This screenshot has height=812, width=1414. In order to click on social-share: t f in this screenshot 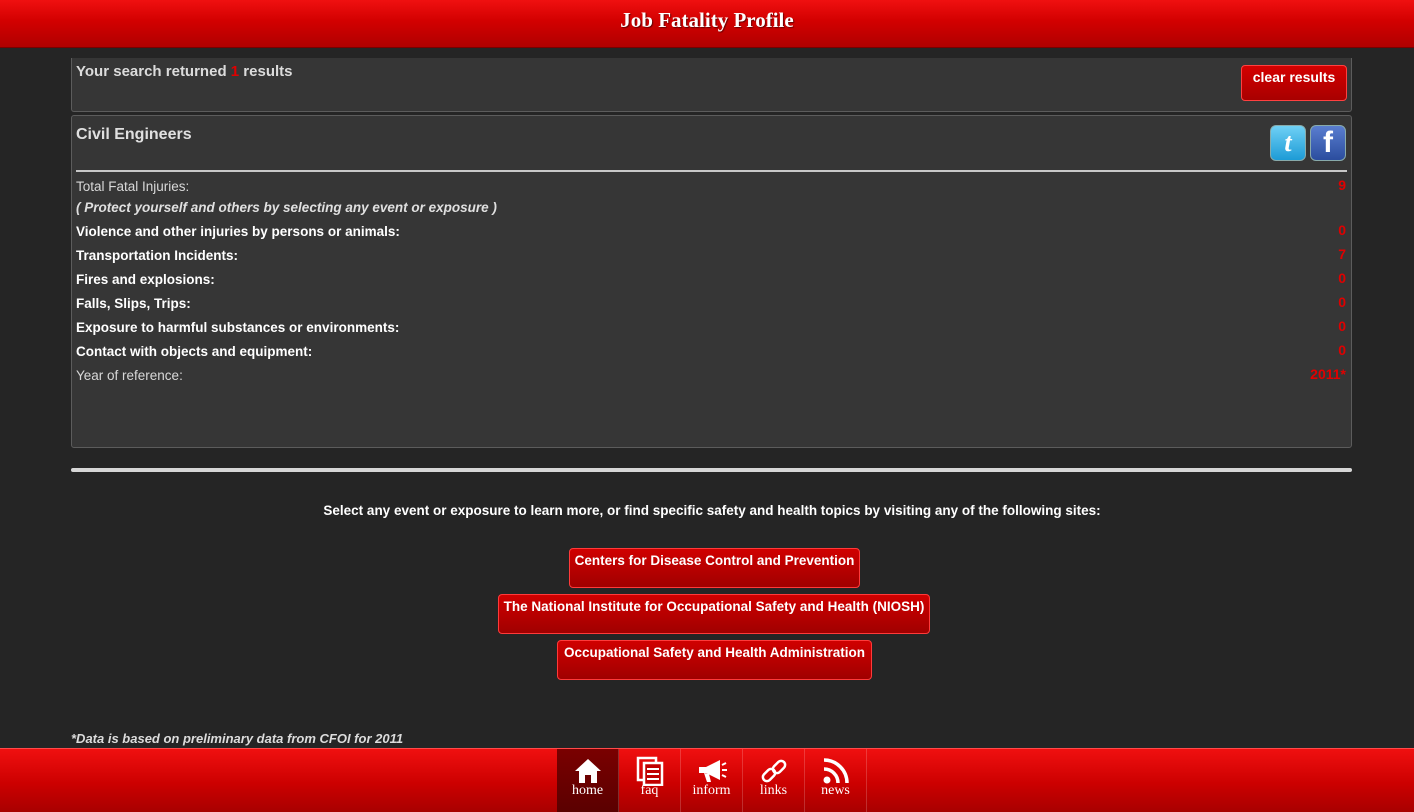, I will do `click(1308, 143)`.